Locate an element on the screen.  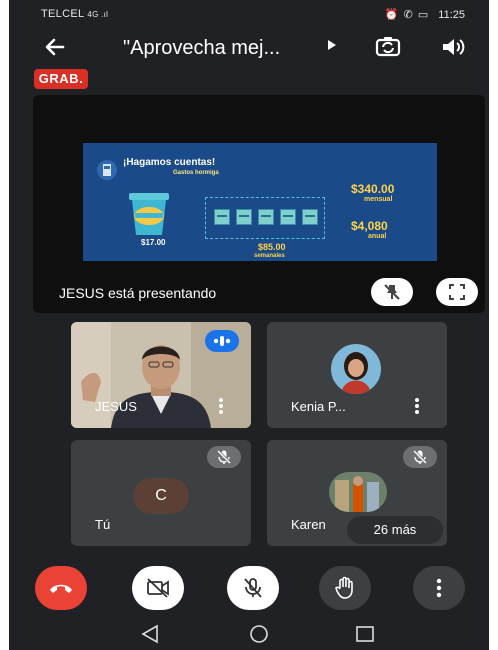
raise-hand-icon is located at coordinates (344, 587).